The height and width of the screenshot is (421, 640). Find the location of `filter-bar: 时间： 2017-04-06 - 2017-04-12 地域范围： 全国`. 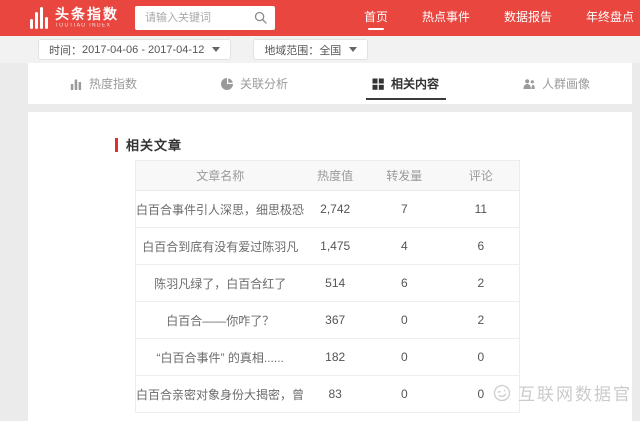

filter-bar: 时间： 2017-04-06 - 2017-04-12 地域范围： 全国 is located at coordinates (320, 49).